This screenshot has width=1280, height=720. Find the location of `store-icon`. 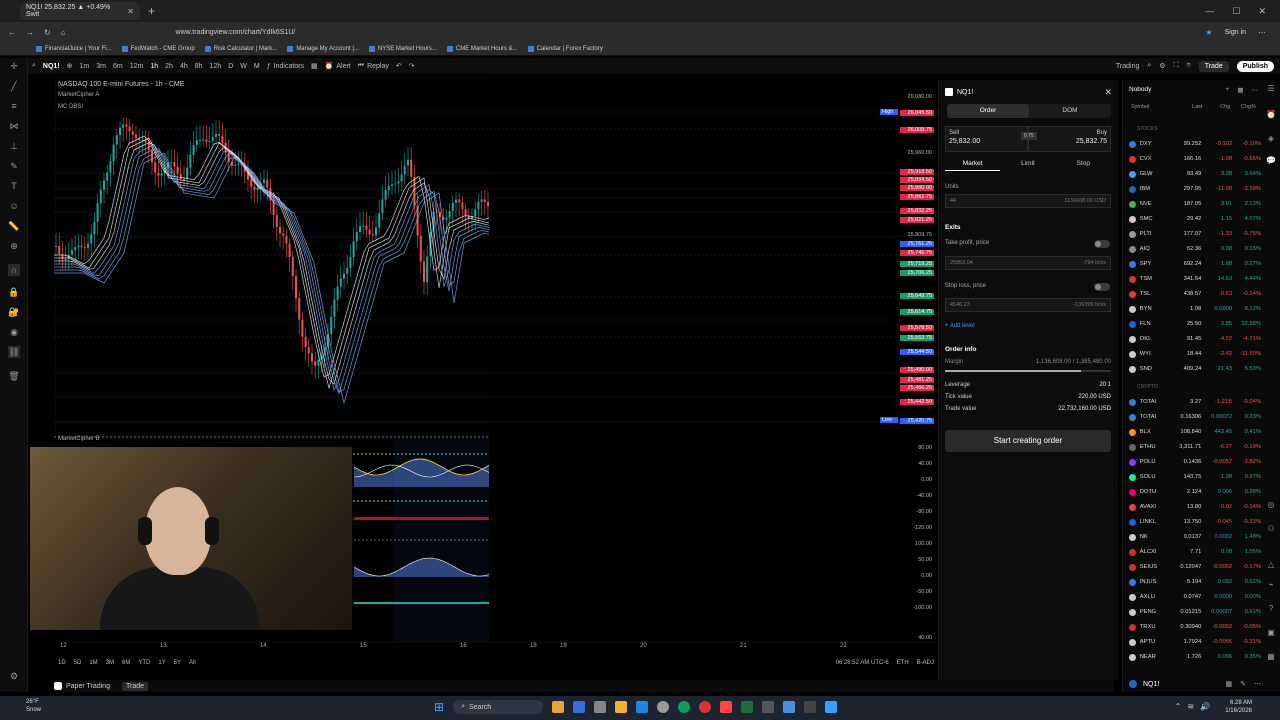

store-icon is located at coordinates (642, 707).